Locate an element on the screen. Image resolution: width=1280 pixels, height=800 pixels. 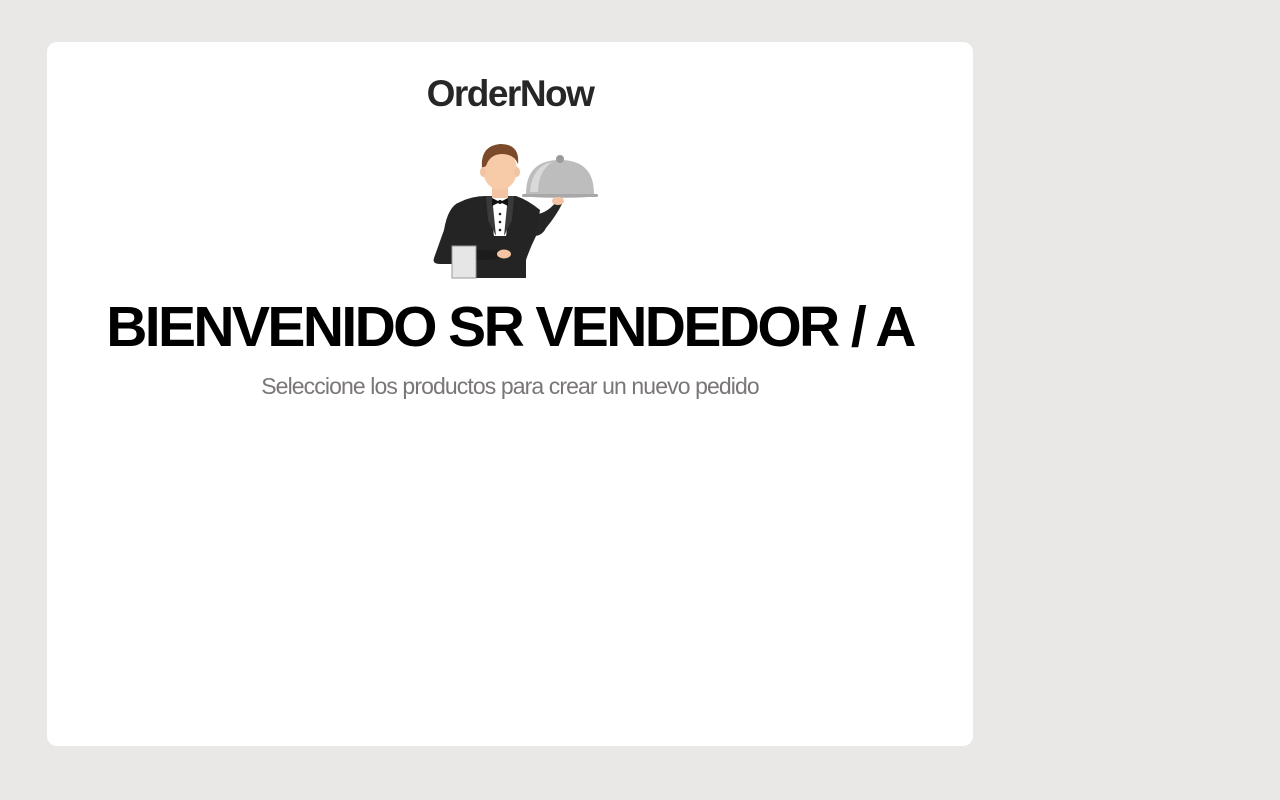
brand-logo: OrderNow is located at coordinates (510, 93).